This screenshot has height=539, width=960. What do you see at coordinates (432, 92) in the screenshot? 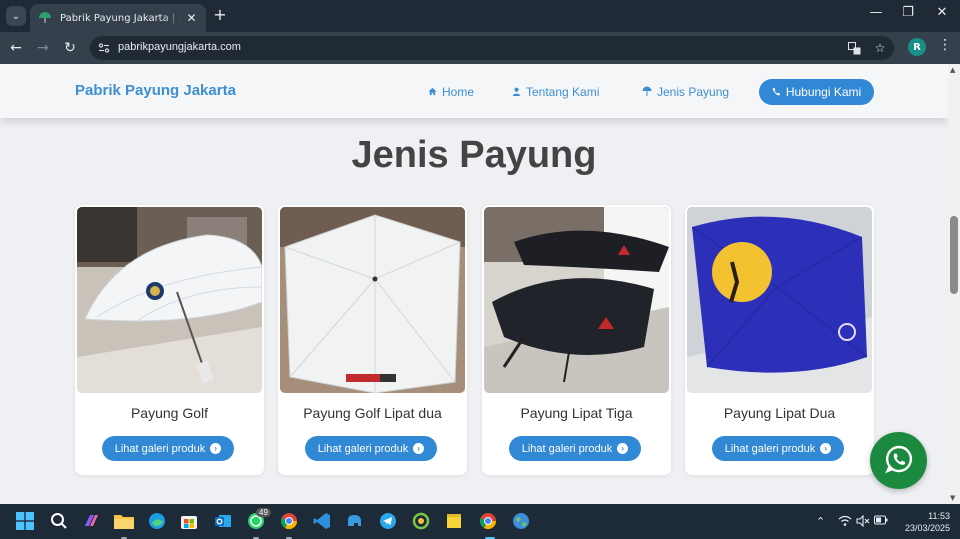
I see `home-icon` at bounding box center [432, 92].